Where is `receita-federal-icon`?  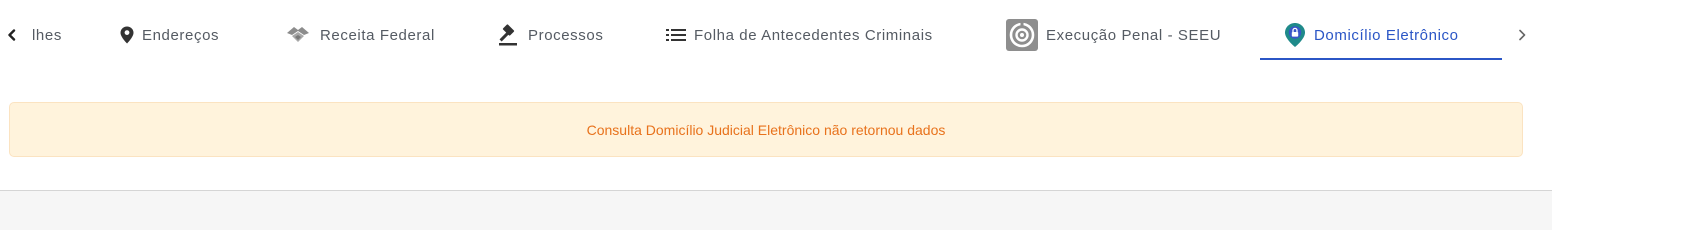
receita-federal-icon is located at coordinates (298, 35).